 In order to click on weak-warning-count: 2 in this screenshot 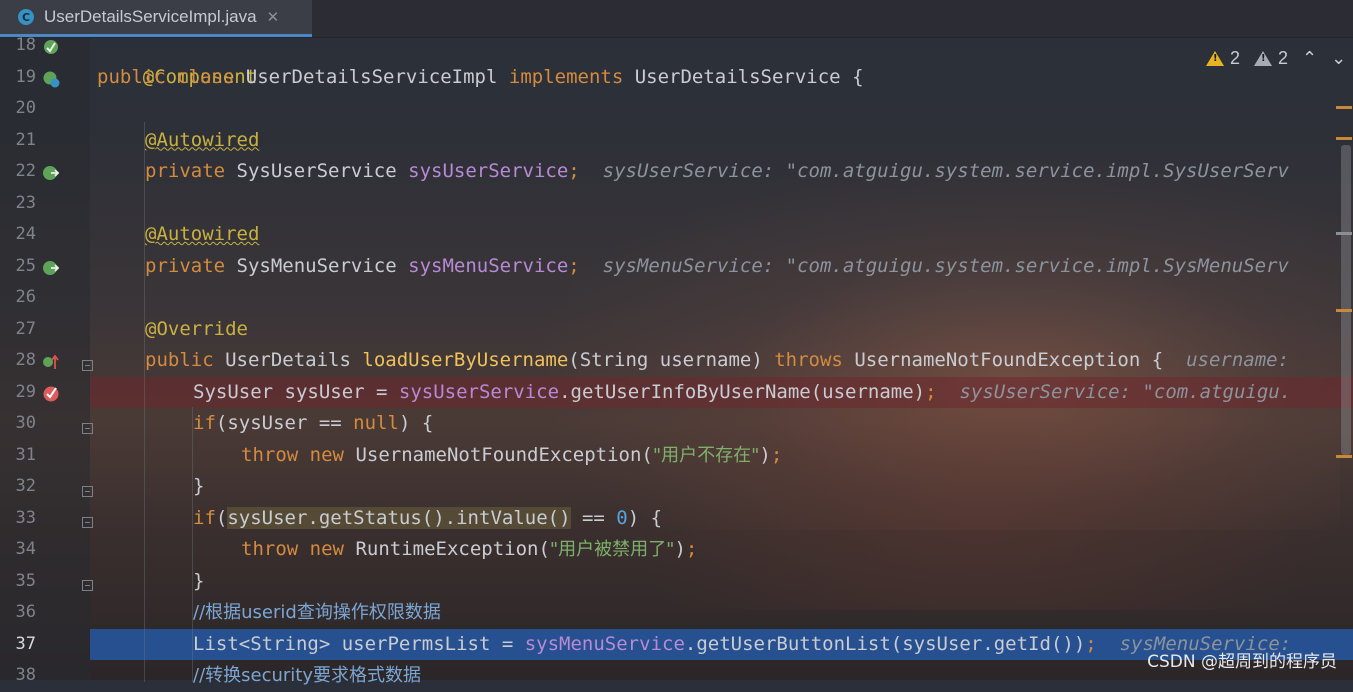, I will do `click(1283, 58)`.